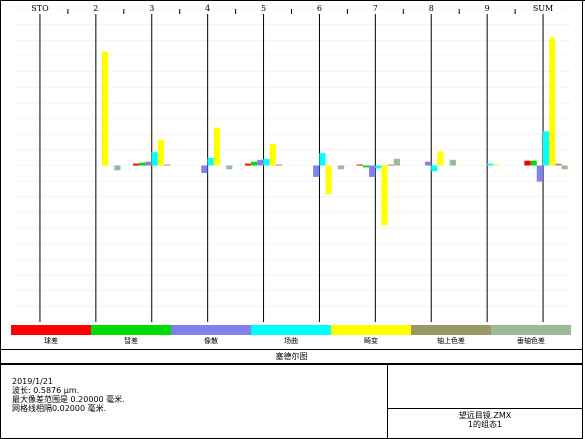 This screenshot has width=585, height=439. I want to click on legend-label: 轴上色差, so click(451, 340).